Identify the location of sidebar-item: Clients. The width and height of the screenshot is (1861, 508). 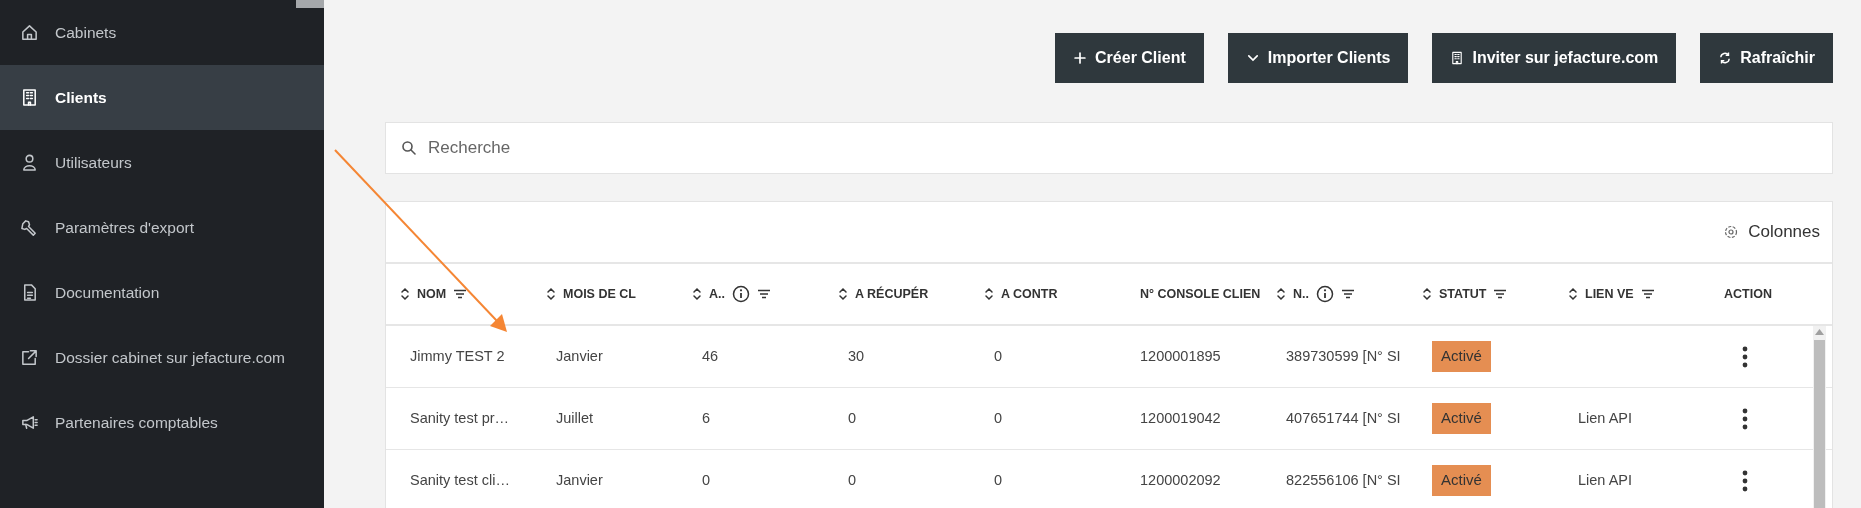
(162, 97).